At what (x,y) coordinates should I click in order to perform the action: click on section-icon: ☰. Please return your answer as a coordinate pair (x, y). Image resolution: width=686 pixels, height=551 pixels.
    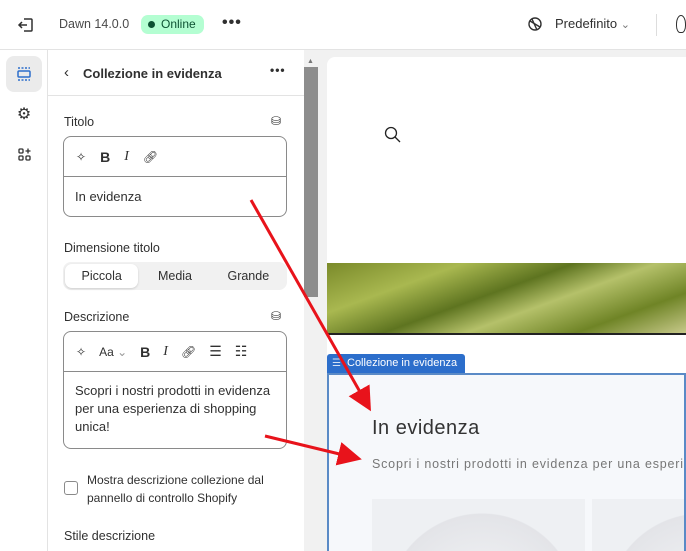
    Looking at the image, I should click on (336, 363).